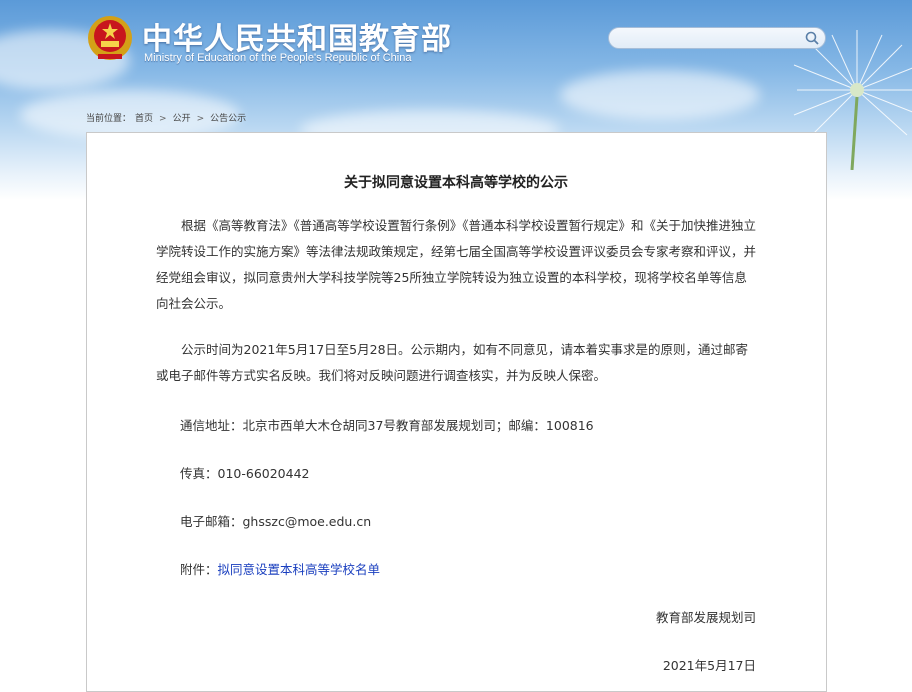 The image size is (912, 692). I want to click on breadcrumb-prefix: 当前位置：, so click(109, 119).